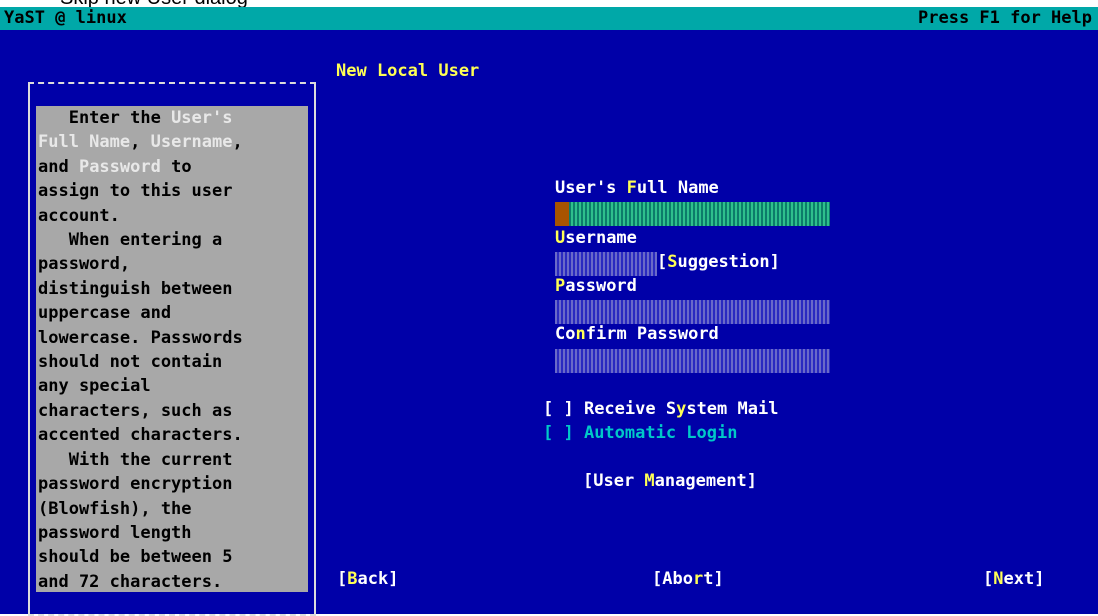  Describe the element at coordinates (105, 118) in the screenshot. I see `help-text-span: Enter the` at that location.